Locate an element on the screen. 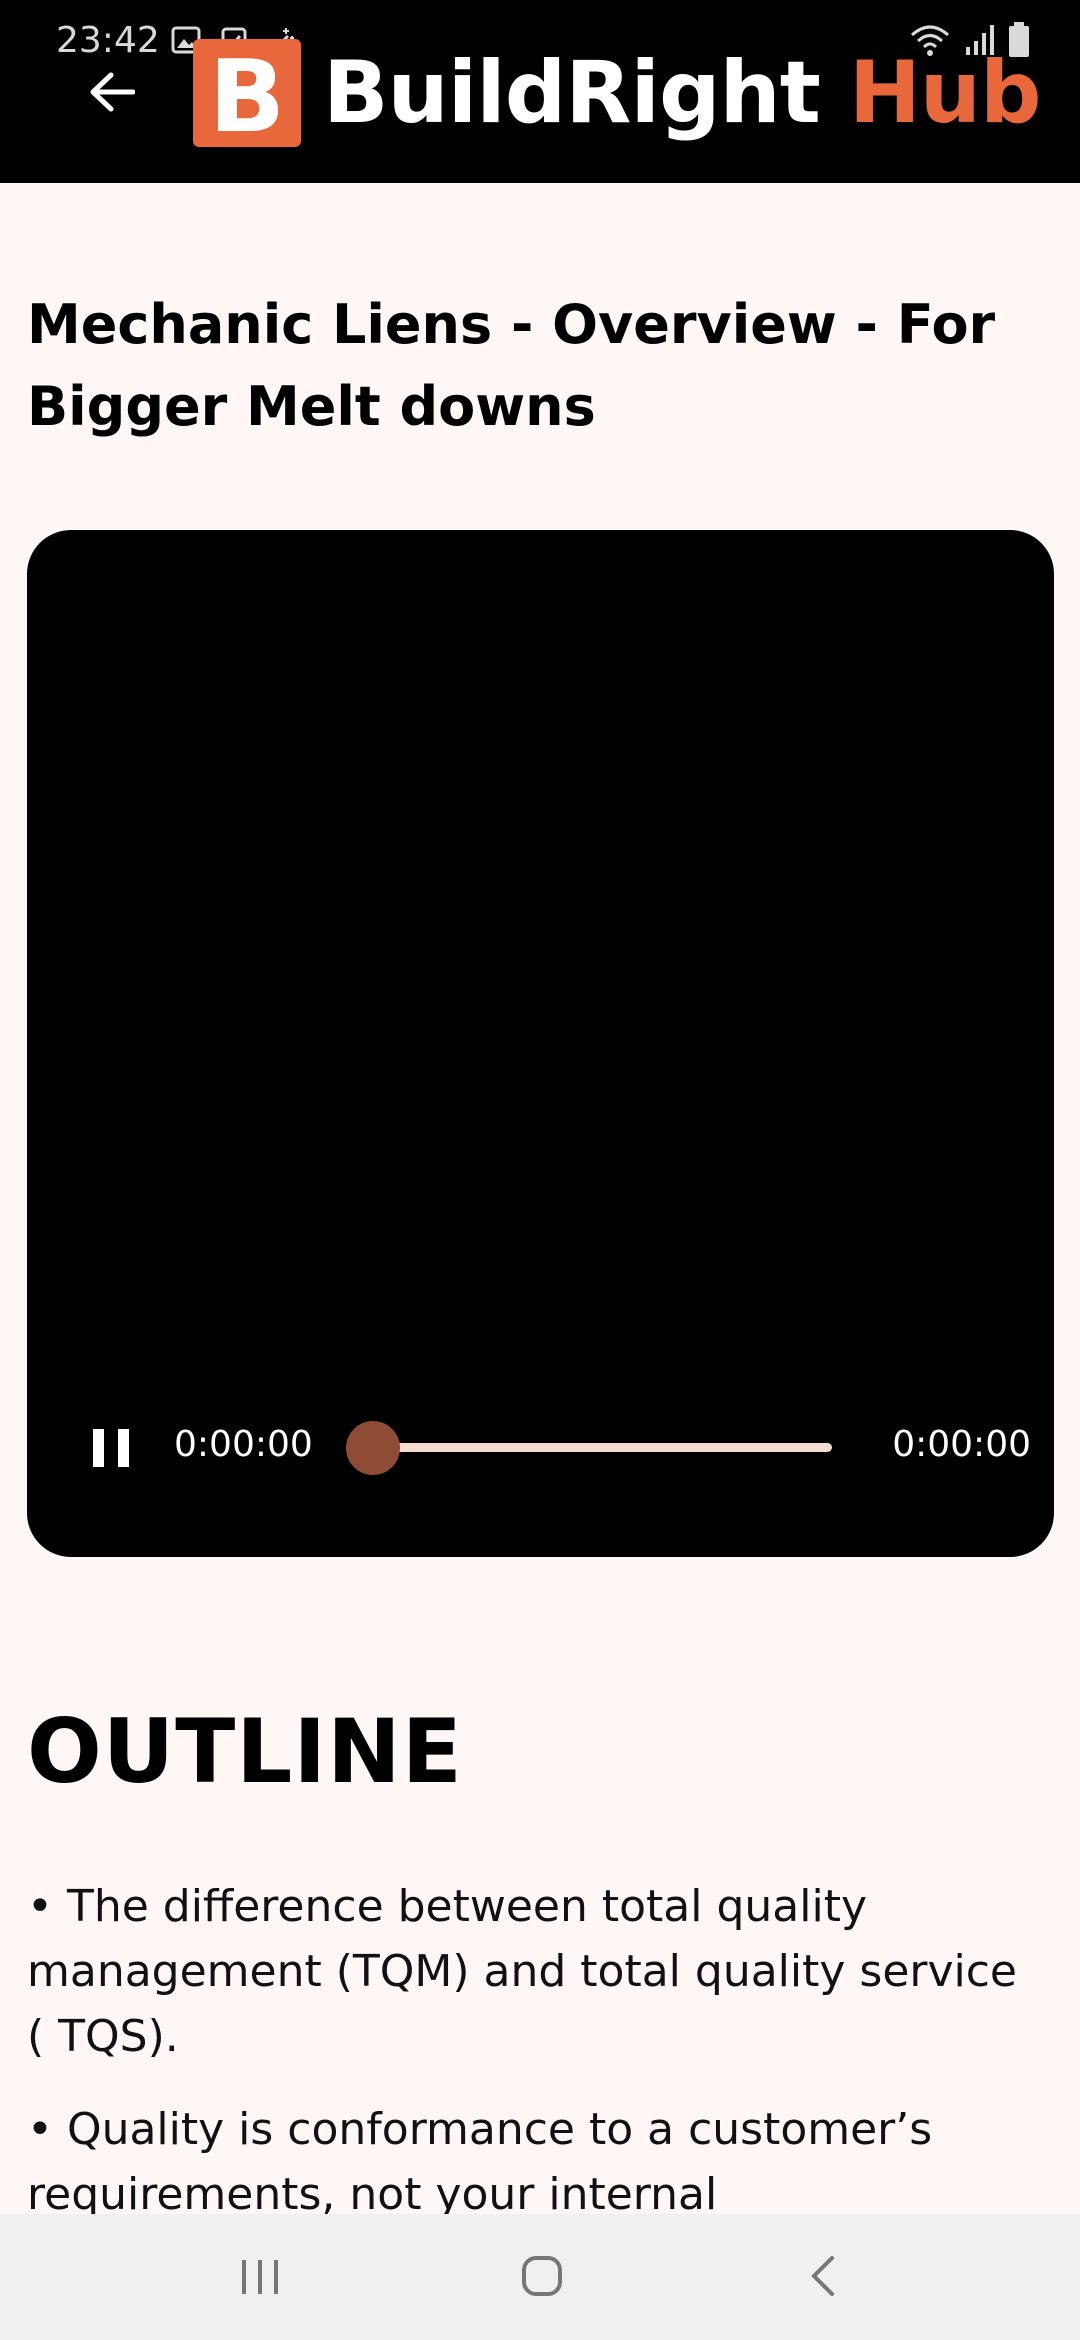 The height and width of the screenshot is (2340, 1080). back-button is located at coordinates (112, 92).